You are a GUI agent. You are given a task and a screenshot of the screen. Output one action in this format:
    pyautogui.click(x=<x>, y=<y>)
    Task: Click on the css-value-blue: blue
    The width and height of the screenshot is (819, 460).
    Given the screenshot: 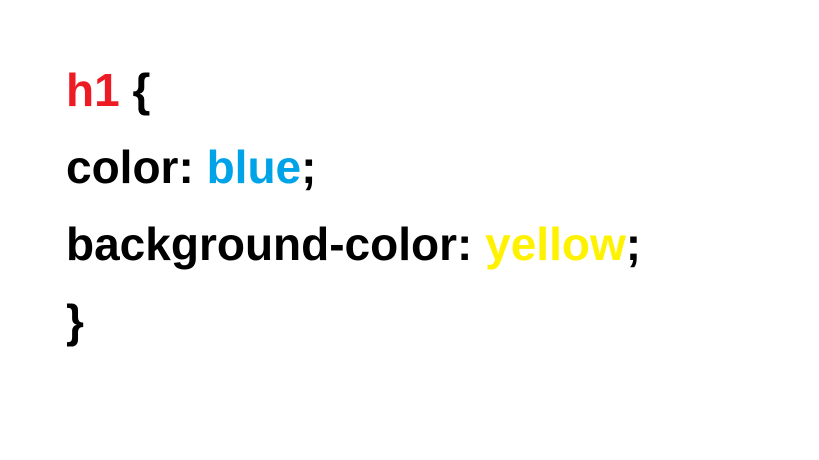 What is the action you would take?
    pyautogui.click(x=254, y=167)
    